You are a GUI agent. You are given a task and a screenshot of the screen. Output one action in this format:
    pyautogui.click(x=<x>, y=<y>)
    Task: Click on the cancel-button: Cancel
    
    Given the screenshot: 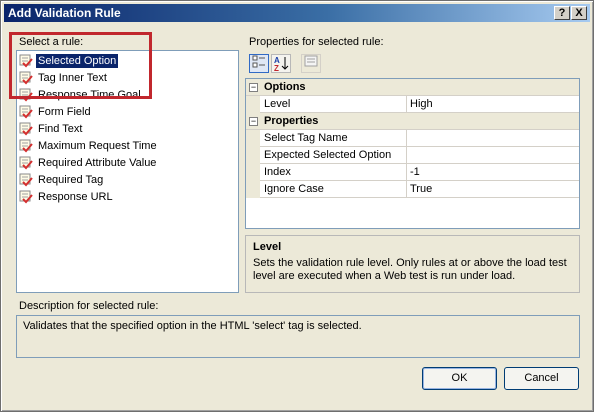 What is the action you would take?
    pyautogui.click(x=541, y=378)
    